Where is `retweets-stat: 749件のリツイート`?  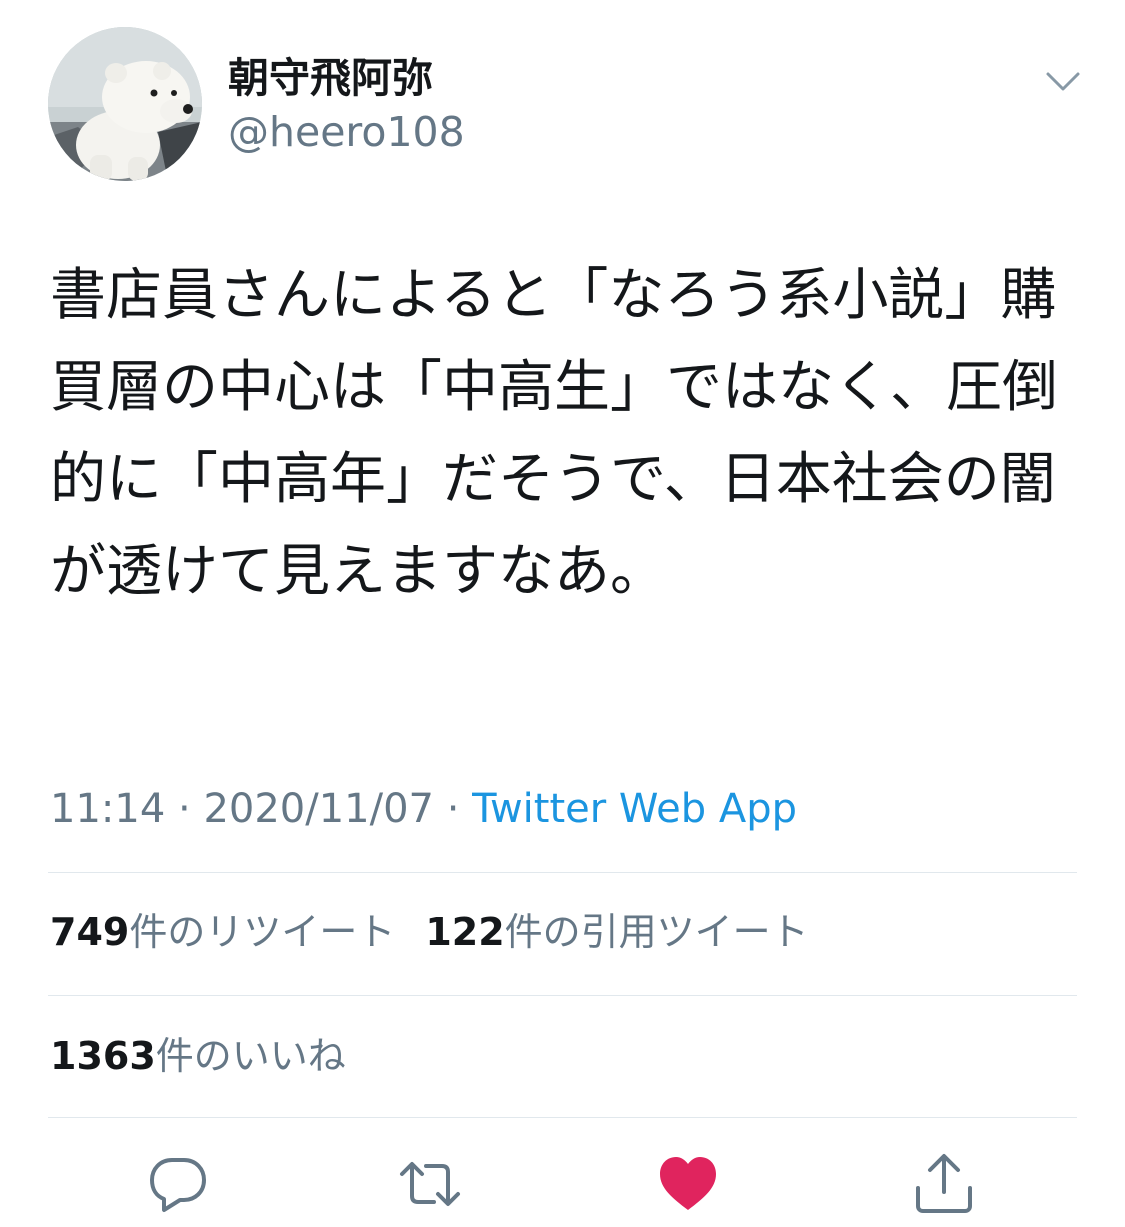
retweets-stat: 749件のリツイート is located at coordinates (222, 932).